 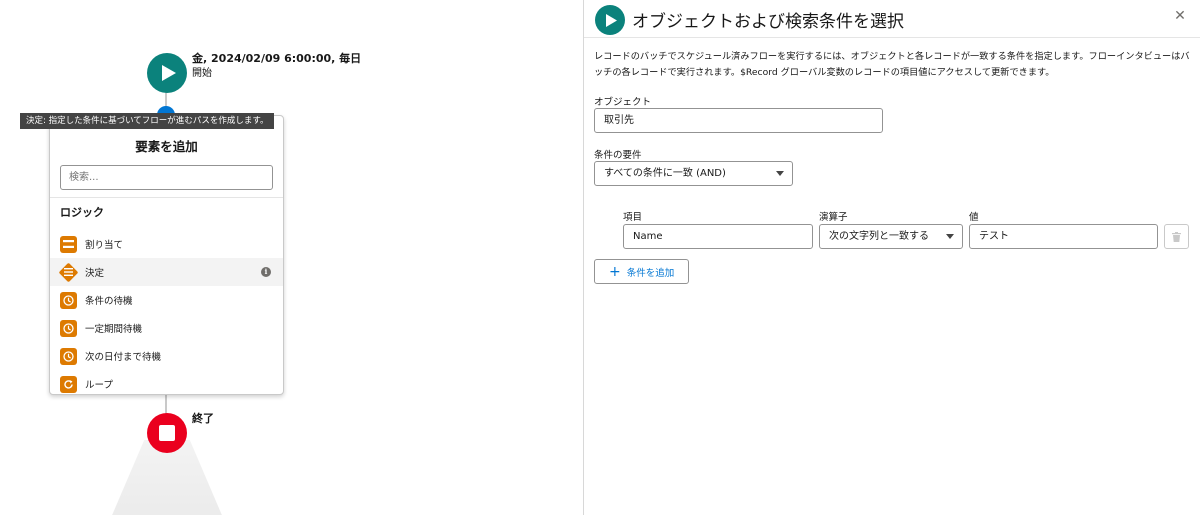 I want to click on select-value: 次の文字列と一致する, so click(x=879, y=236).